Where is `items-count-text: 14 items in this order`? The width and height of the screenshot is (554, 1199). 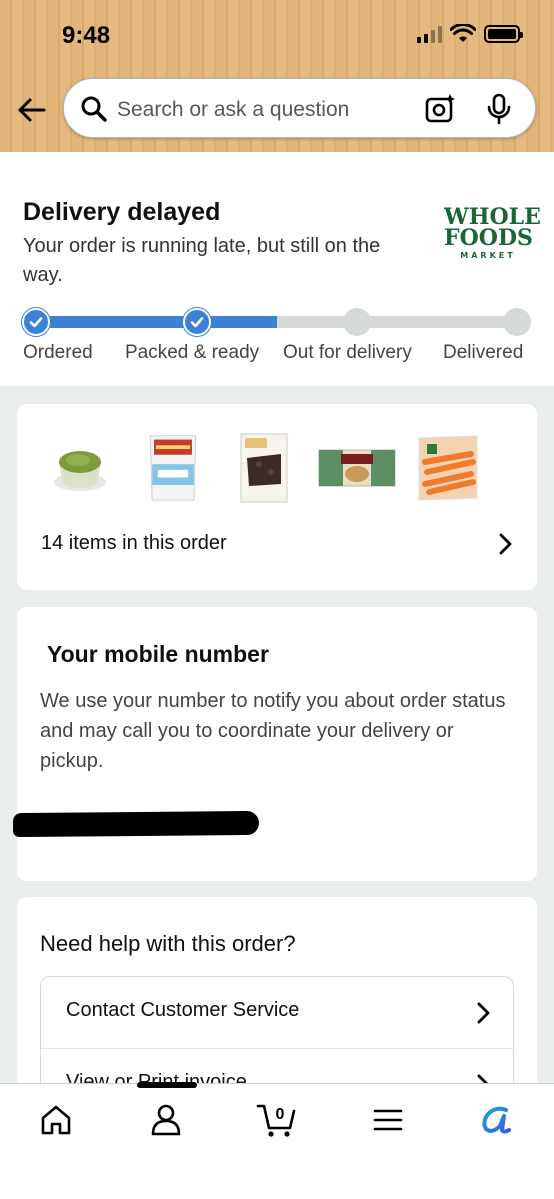
items-count-text: 14 items in this order is located at coordinates (134, 543).